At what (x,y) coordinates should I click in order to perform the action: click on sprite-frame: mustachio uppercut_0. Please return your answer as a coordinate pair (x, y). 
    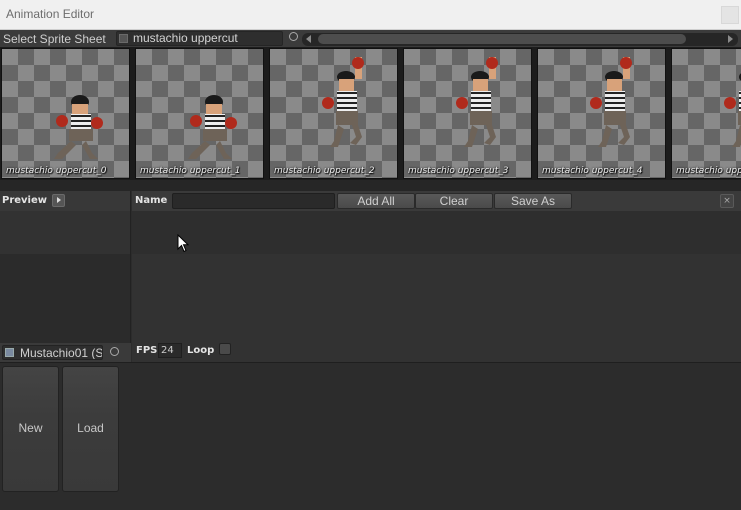
    Looking at the image, I should click on (65, 113).